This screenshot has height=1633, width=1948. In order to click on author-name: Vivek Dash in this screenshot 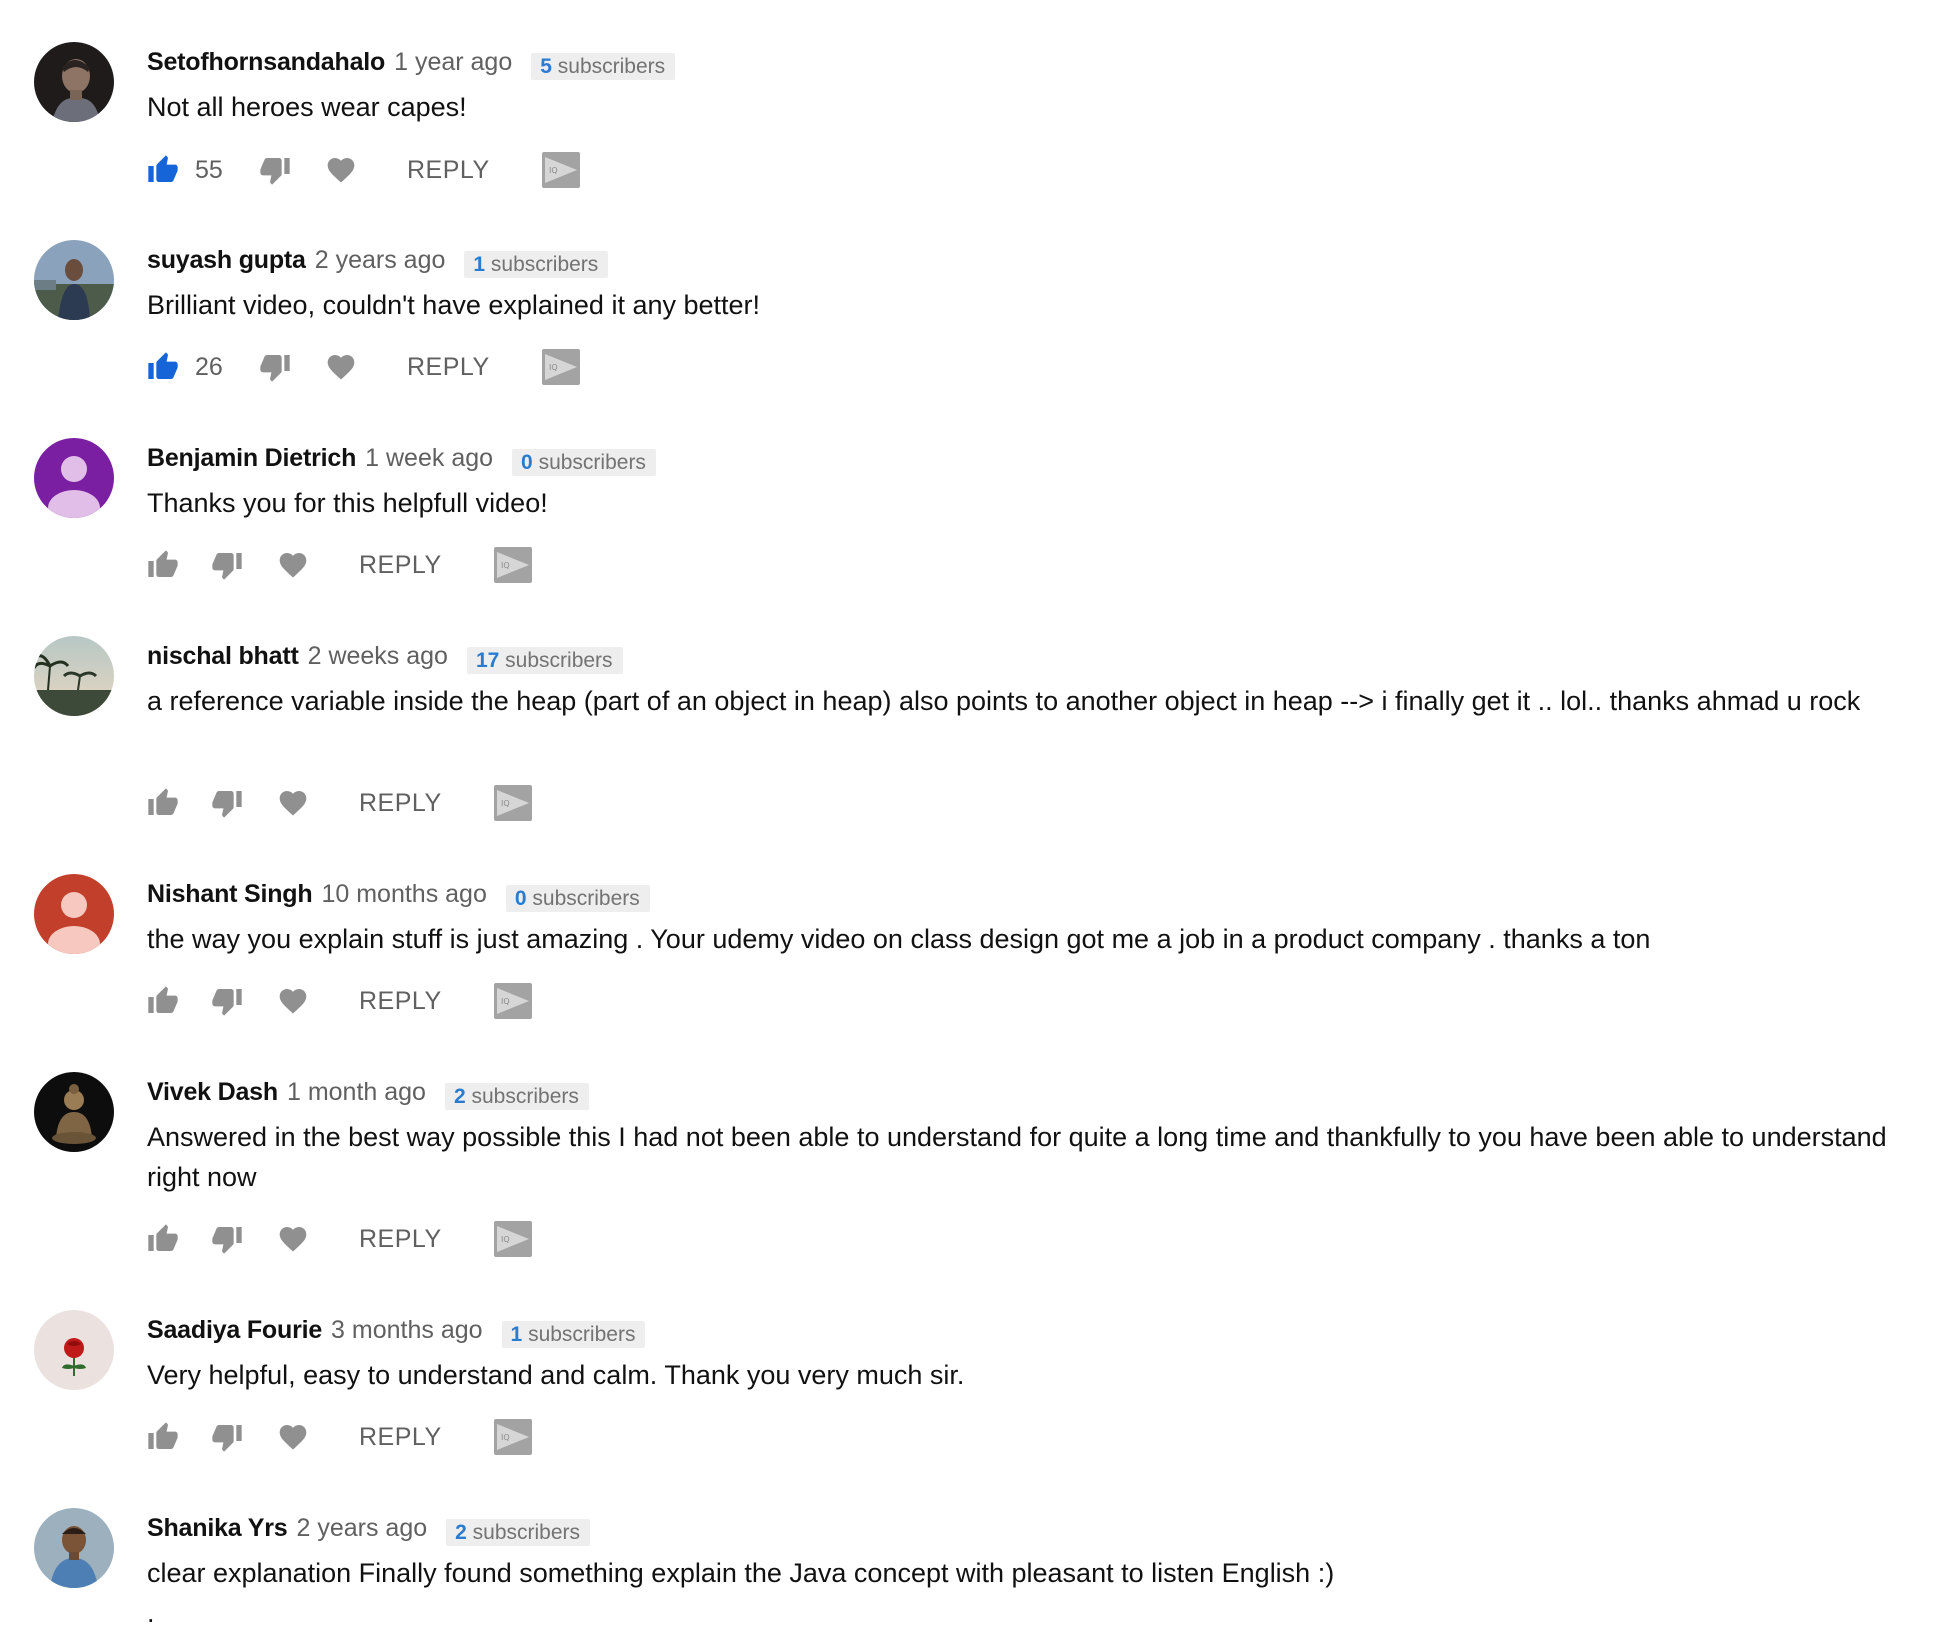, I will do `click(212, 1092)`.